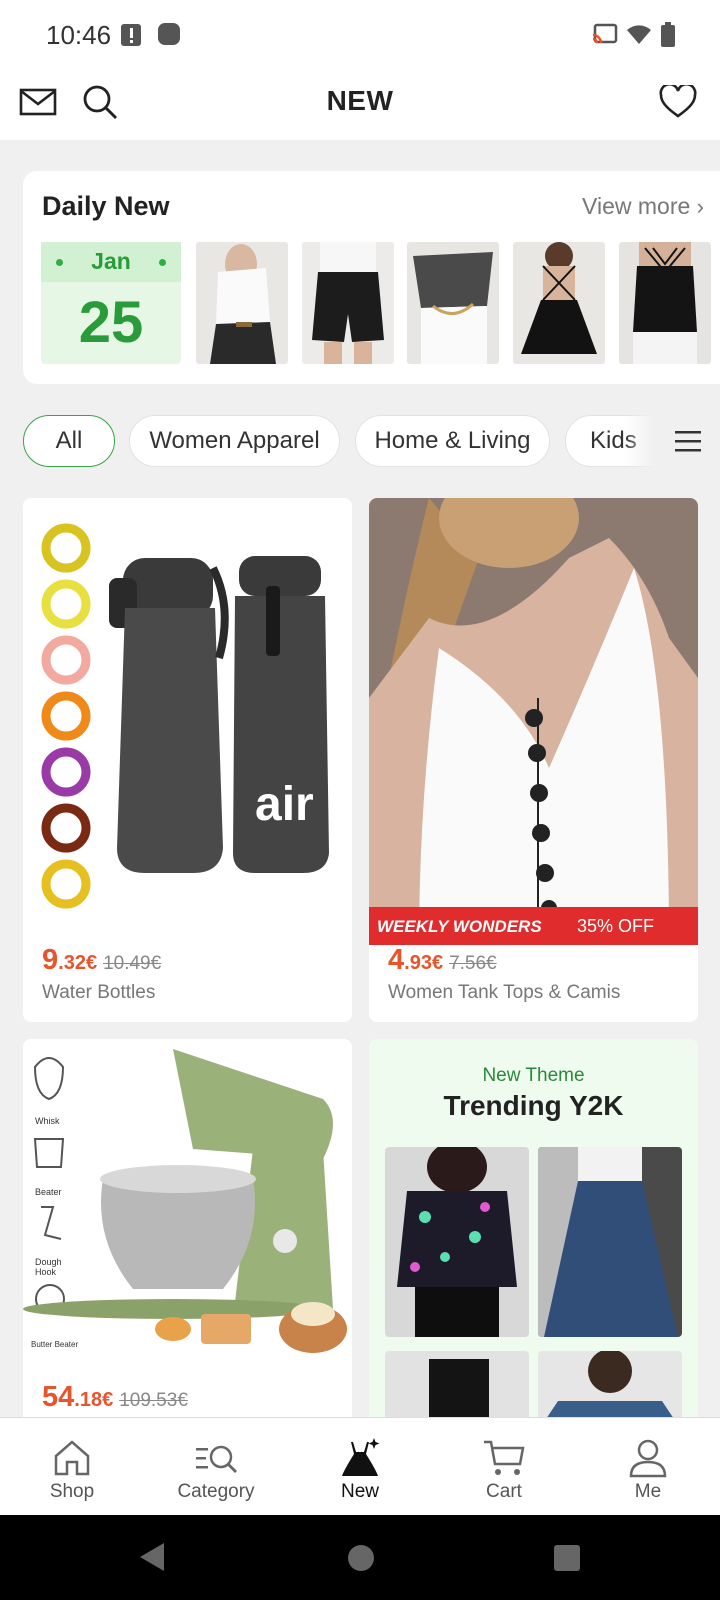 This screenshot has width=720, height=1600. What do you see at coordinates (636, 206) in the screenshot?
I see `view-more-label: View more` at bounding box center [636, 206].